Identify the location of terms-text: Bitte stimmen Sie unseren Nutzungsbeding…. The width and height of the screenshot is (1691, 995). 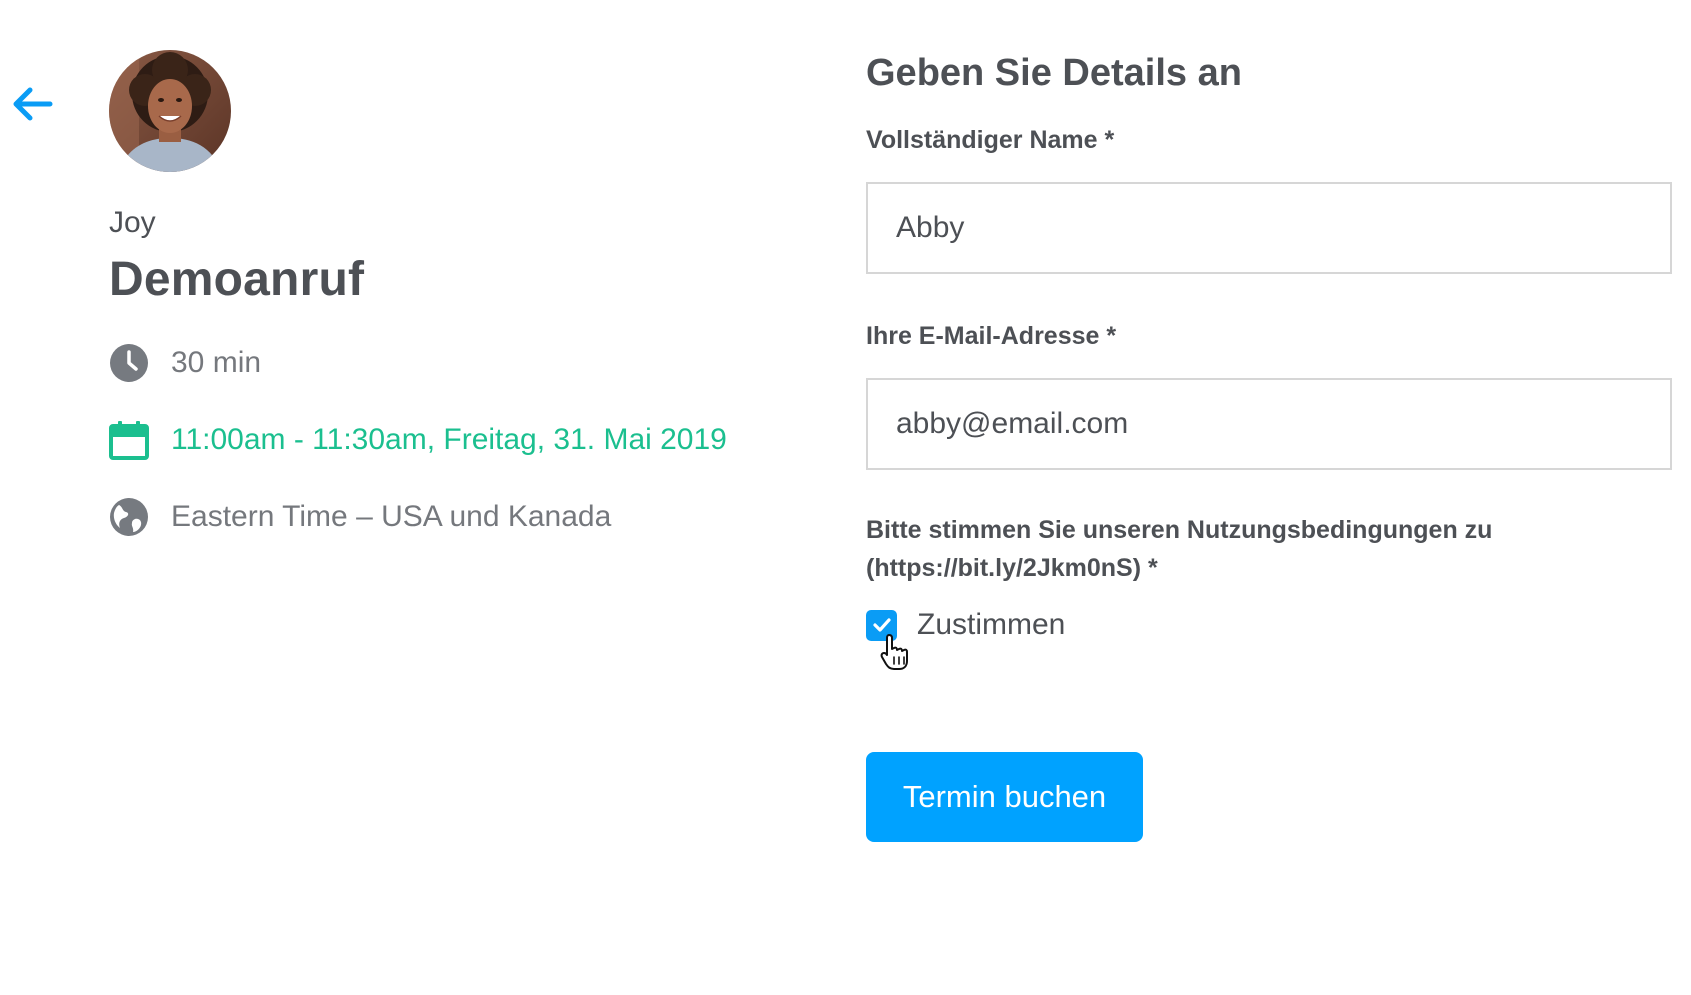
(1256, 549).